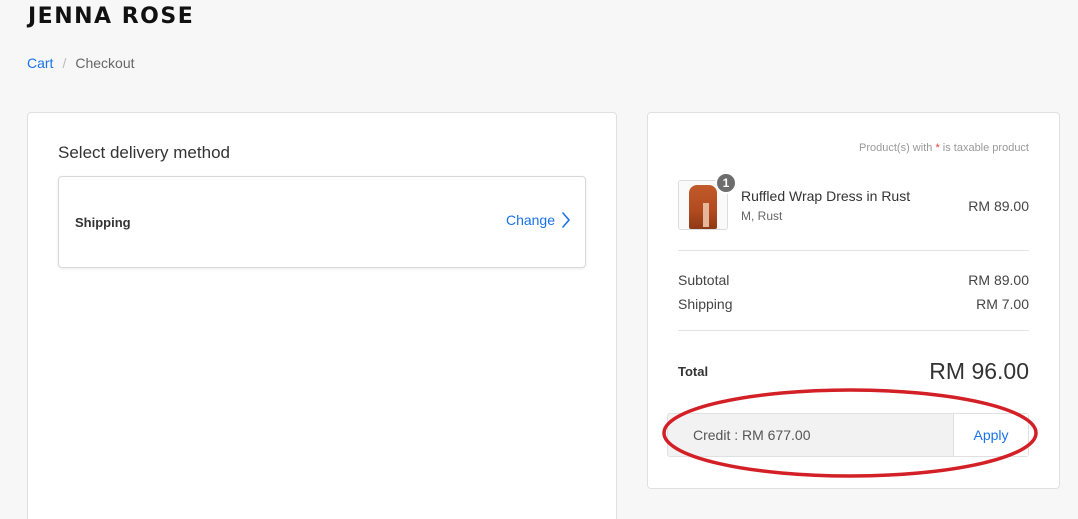  What do you see at coordinates (530, 220) in the screenshot?
I see `change-label: Change` at bounding box center [530, 220].